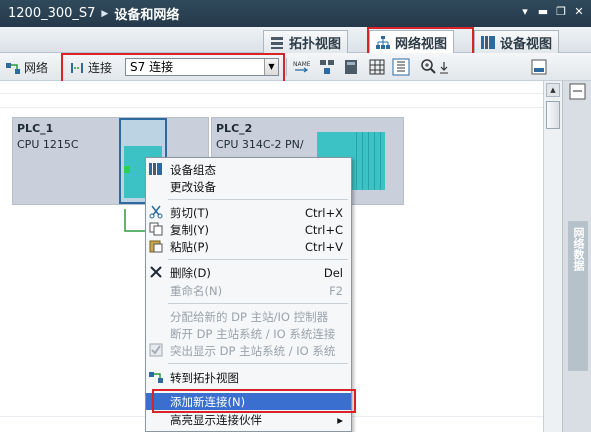 The width and height of the screenshot is (591, 432). What do you see at coordinates (249, 316) in the screenshot?
I see `menu-item-assign-dp-master: 分配给新的 DP 主站/IO 控制器` at bounding box center [249, 316].